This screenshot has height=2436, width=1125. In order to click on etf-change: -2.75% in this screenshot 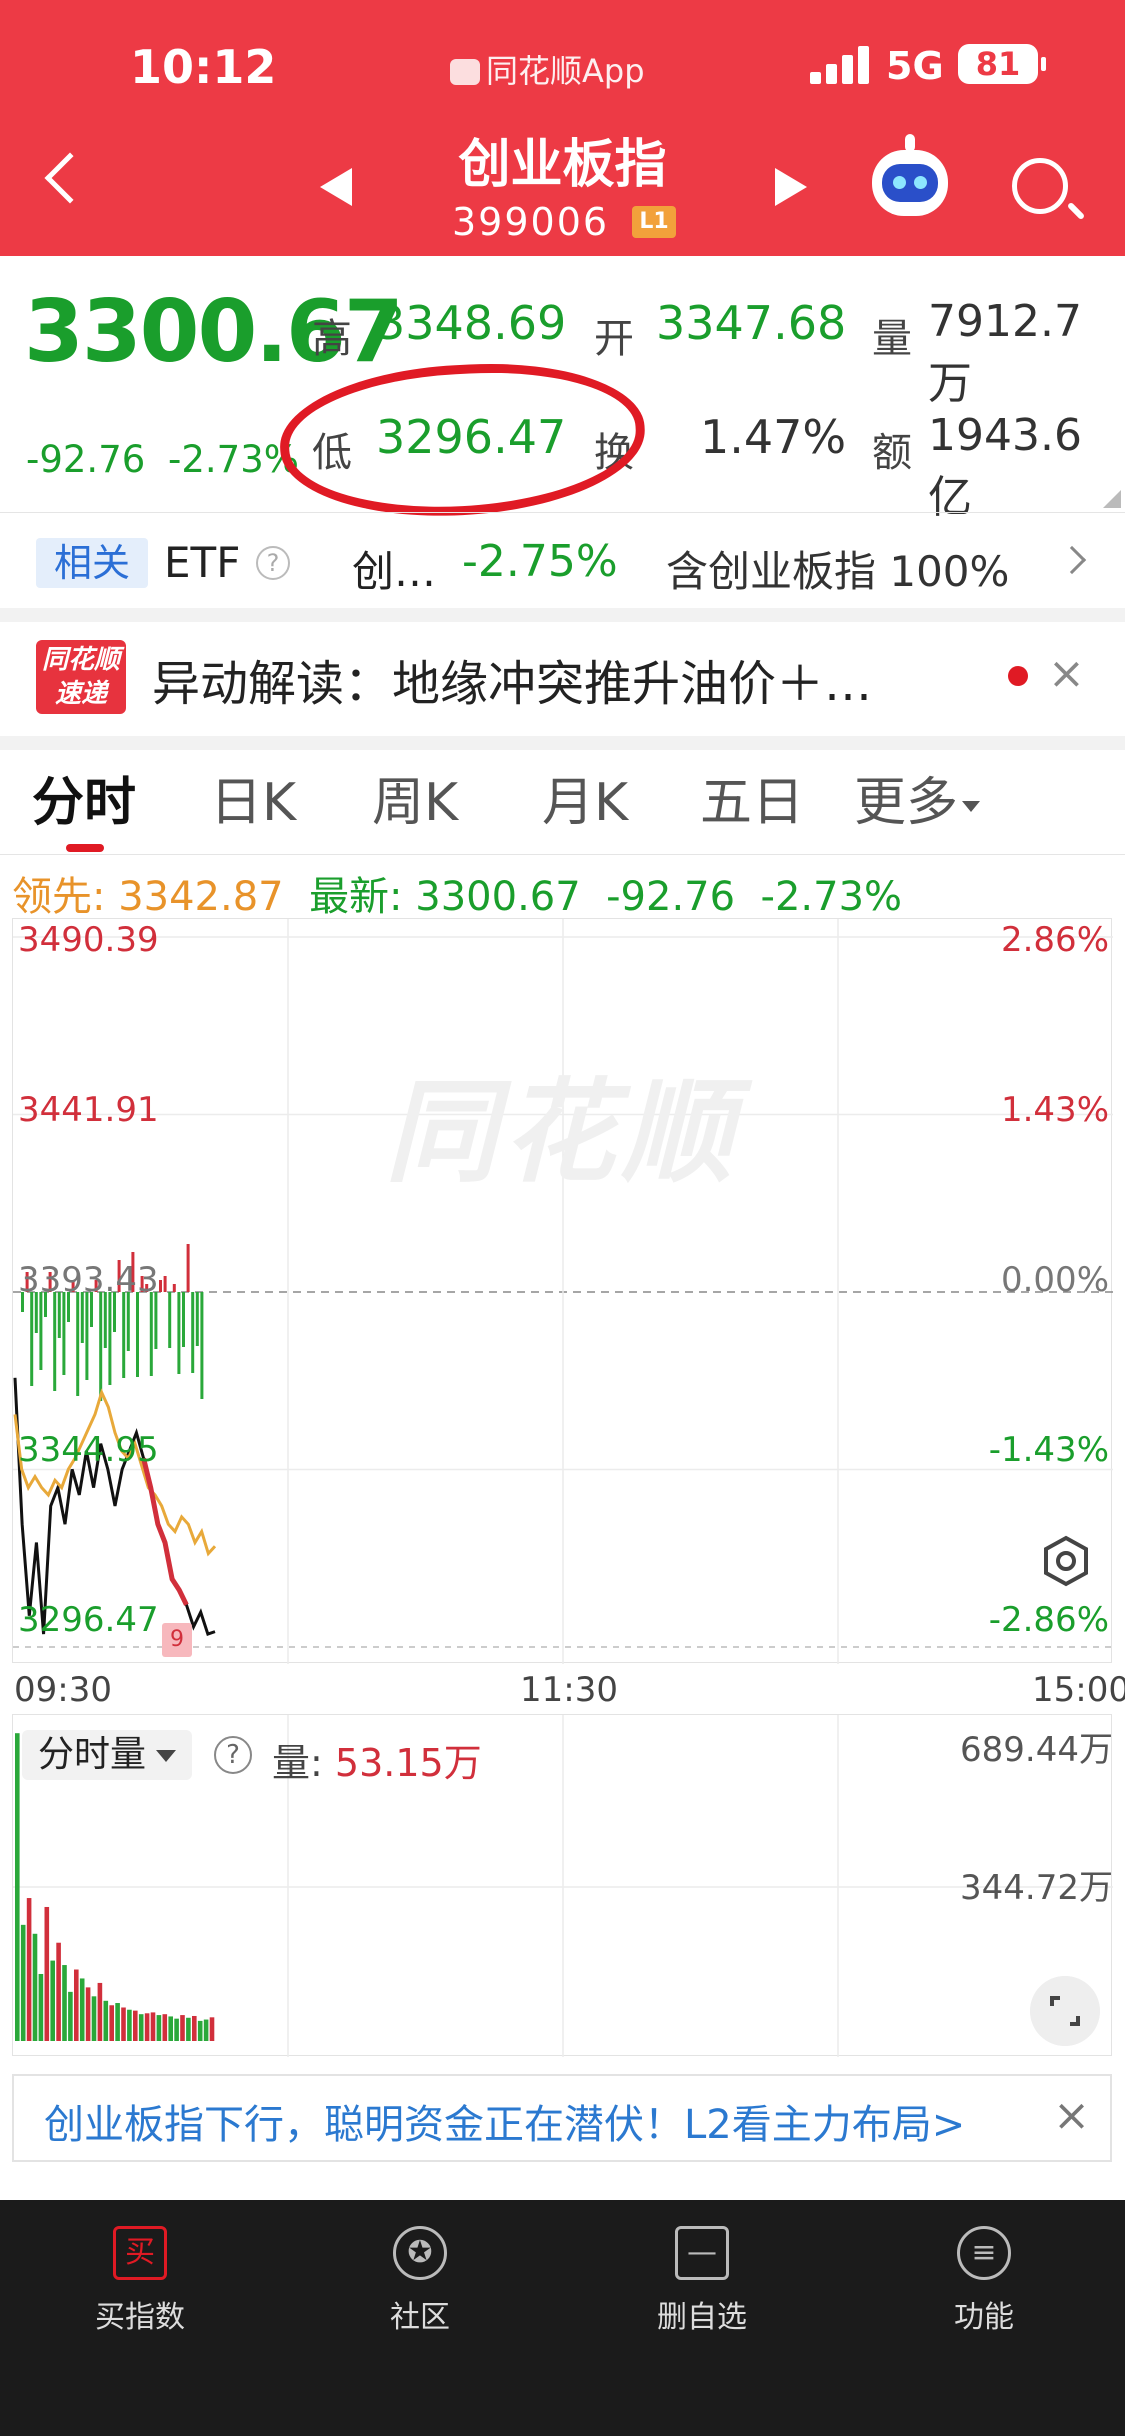, I will do `click(540, 561)`.